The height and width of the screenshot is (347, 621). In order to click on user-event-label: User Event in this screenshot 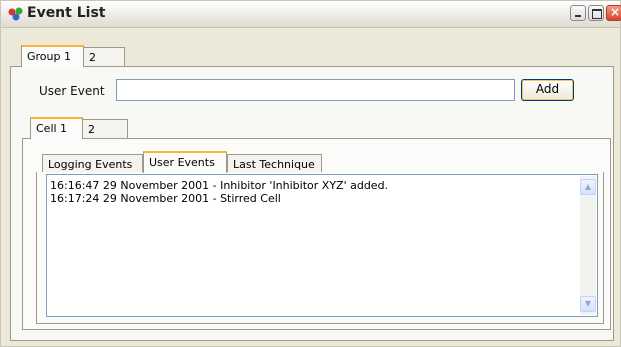, I will do `click(72, 91)`.